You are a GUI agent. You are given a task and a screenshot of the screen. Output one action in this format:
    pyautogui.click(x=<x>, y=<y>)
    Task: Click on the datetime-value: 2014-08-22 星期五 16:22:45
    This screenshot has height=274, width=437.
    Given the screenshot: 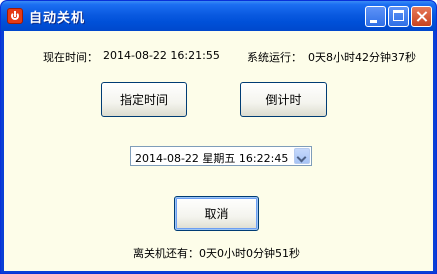 What is the action you would take?
    pyautogui.click(x=212, y=158)
    